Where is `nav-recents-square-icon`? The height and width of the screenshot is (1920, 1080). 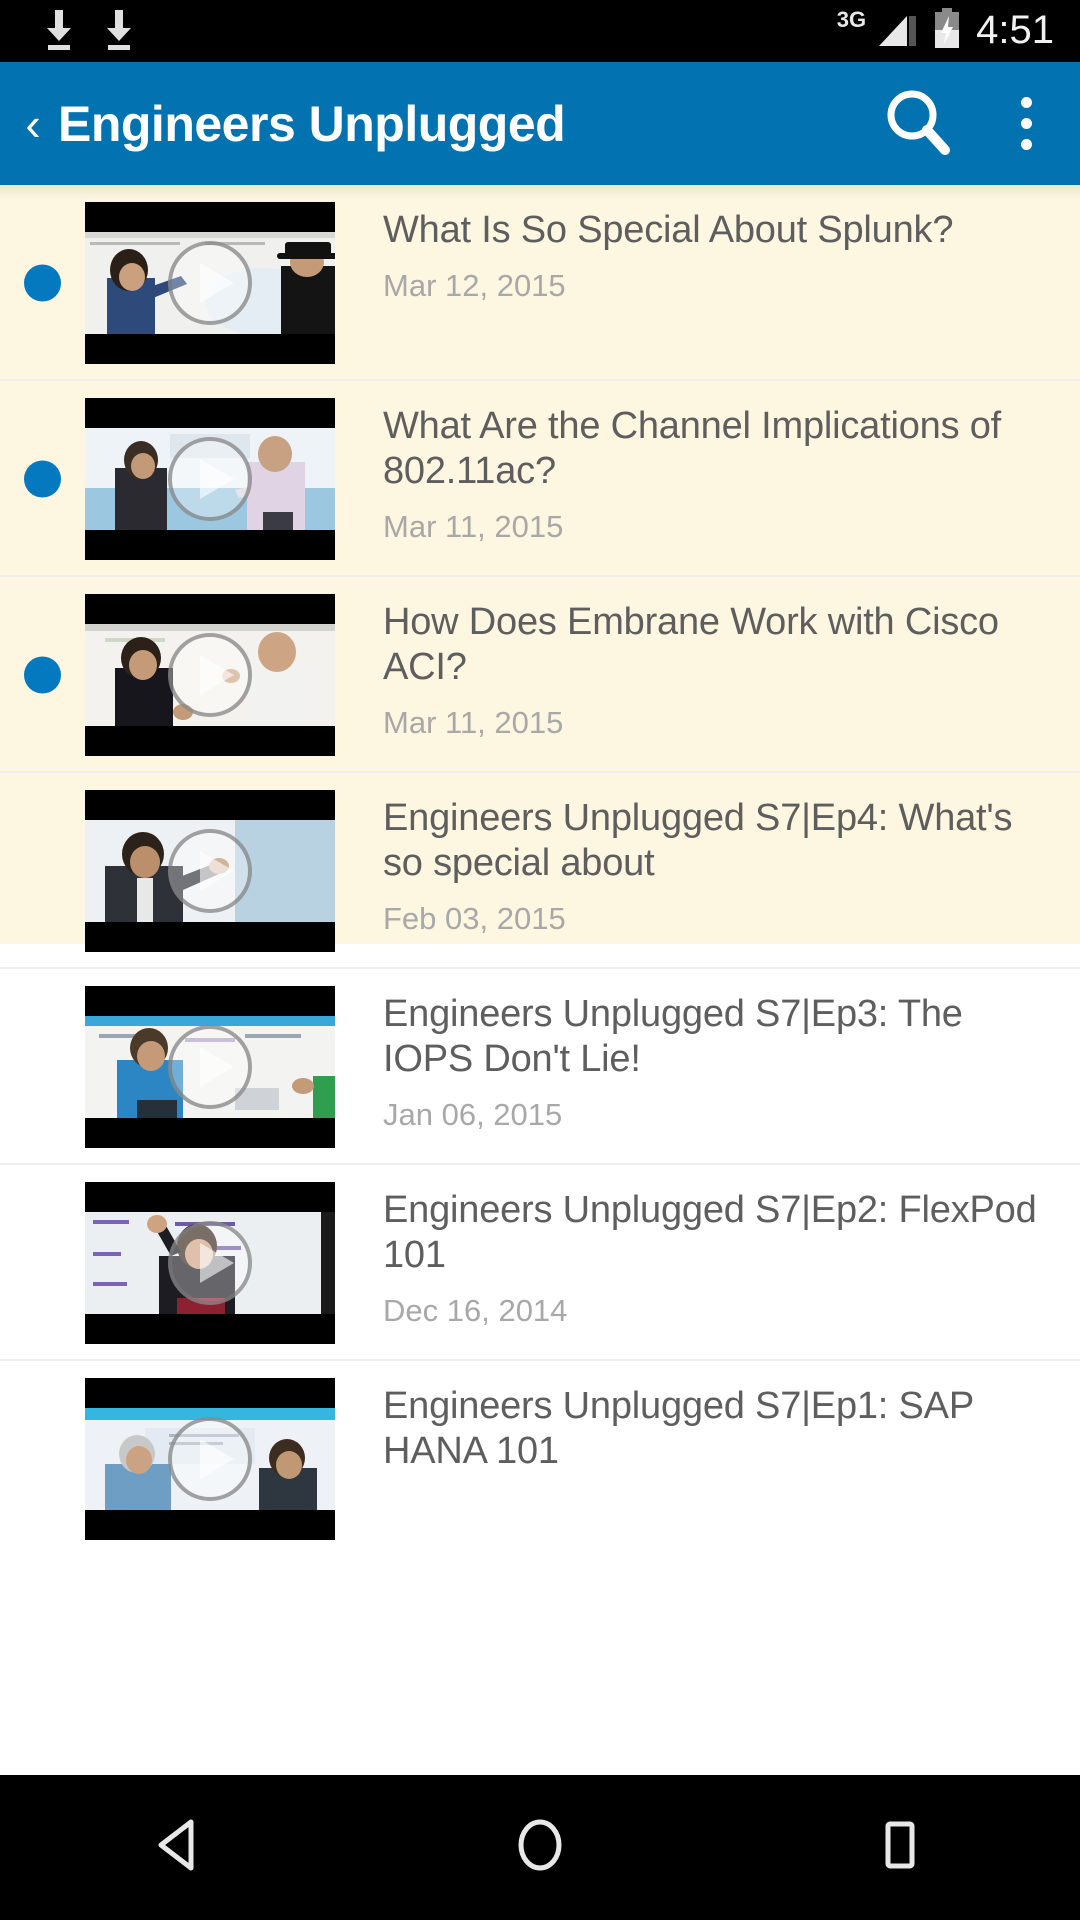 nav-recents-square-icon is located at coordinates (900, 1847).